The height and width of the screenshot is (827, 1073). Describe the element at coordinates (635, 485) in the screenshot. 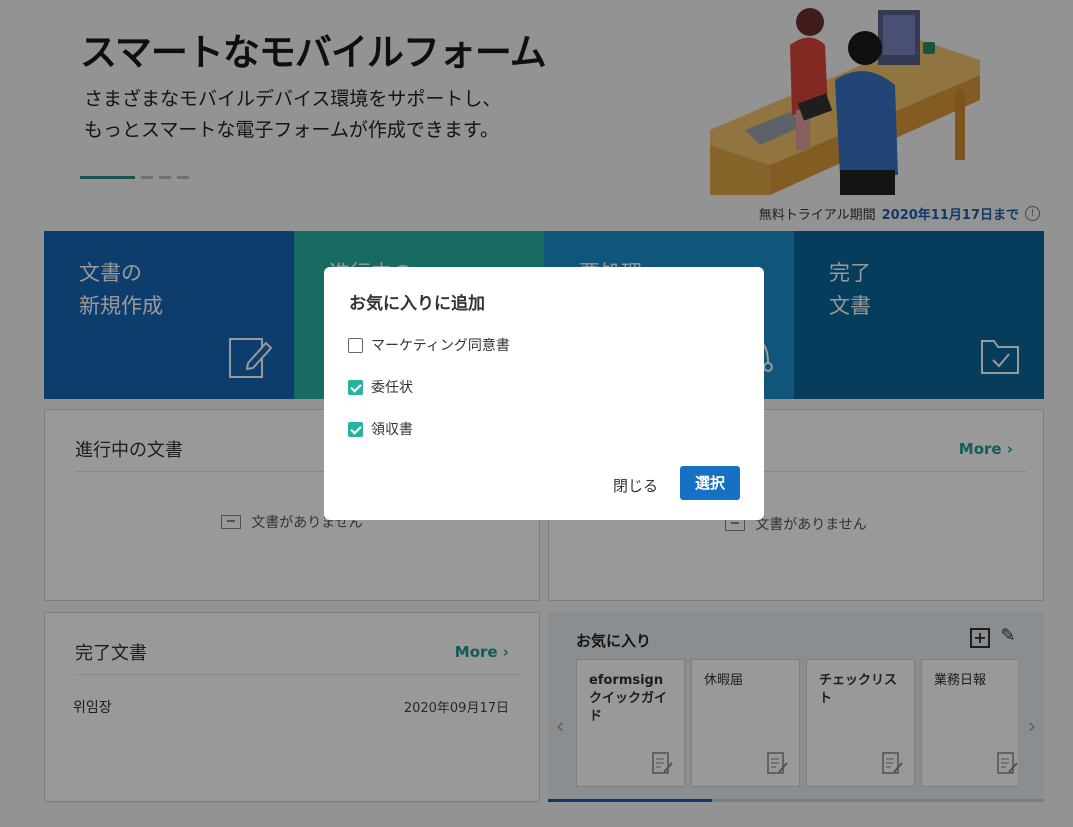

I see `close-button: 閉じる` at that location.